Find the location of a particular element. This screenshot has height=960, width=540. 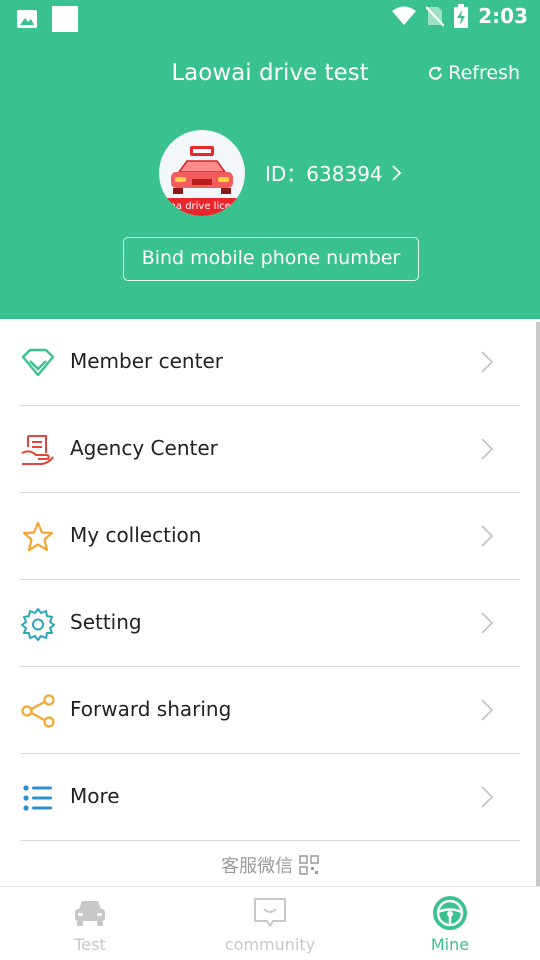

menu-item-label: My collection is located at coordinates (136, 535).